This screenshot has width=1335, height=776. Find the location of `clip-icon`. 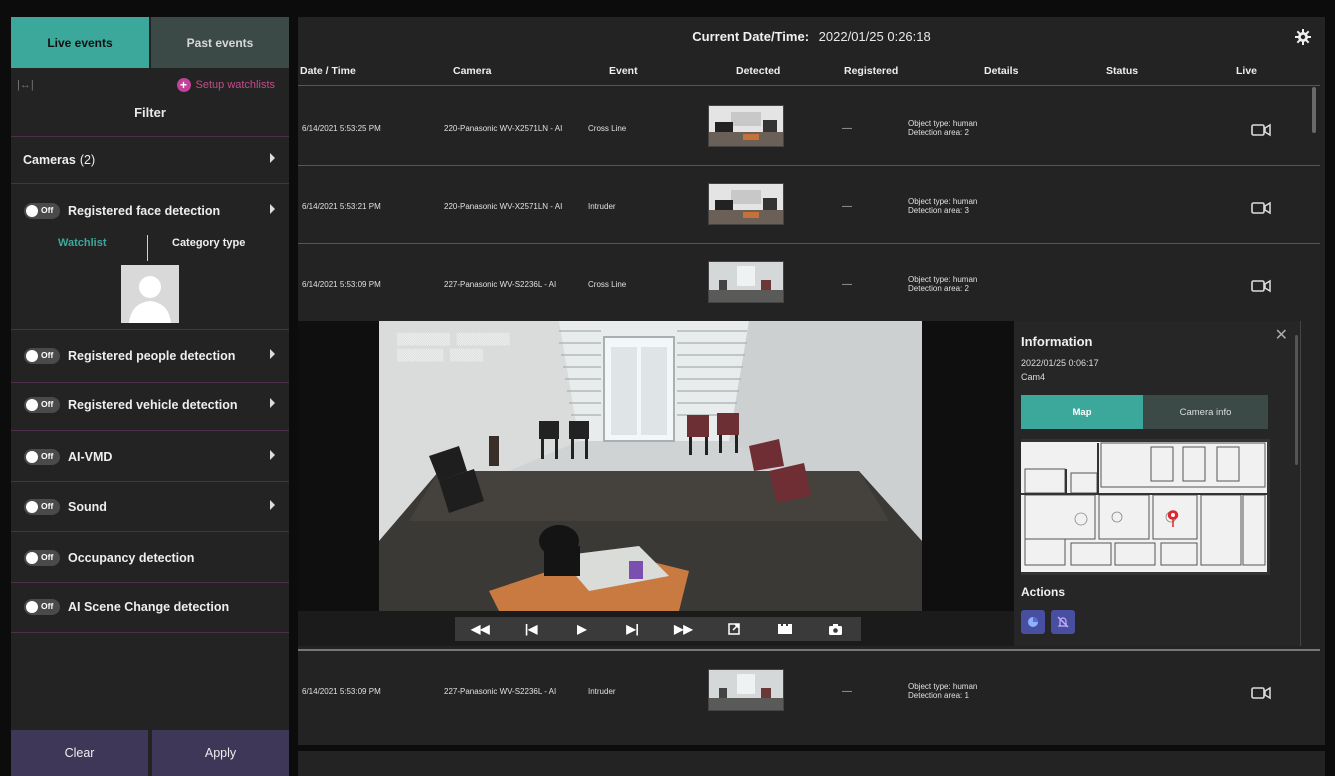

clip-icon is located at coordinates (785, 629).